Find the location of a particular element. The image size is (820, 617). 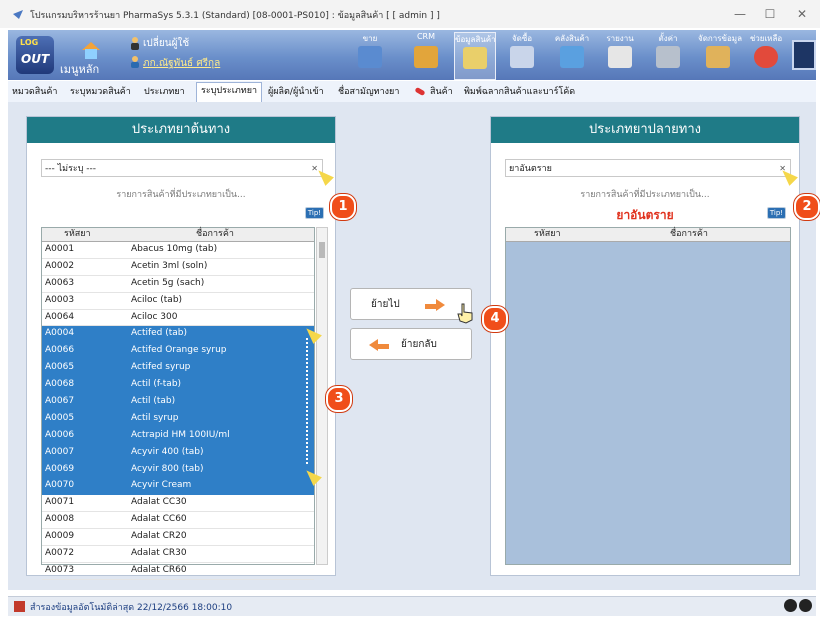

toolbar-warehouse: คลังสินค้า is located at coordinates (572, 55).